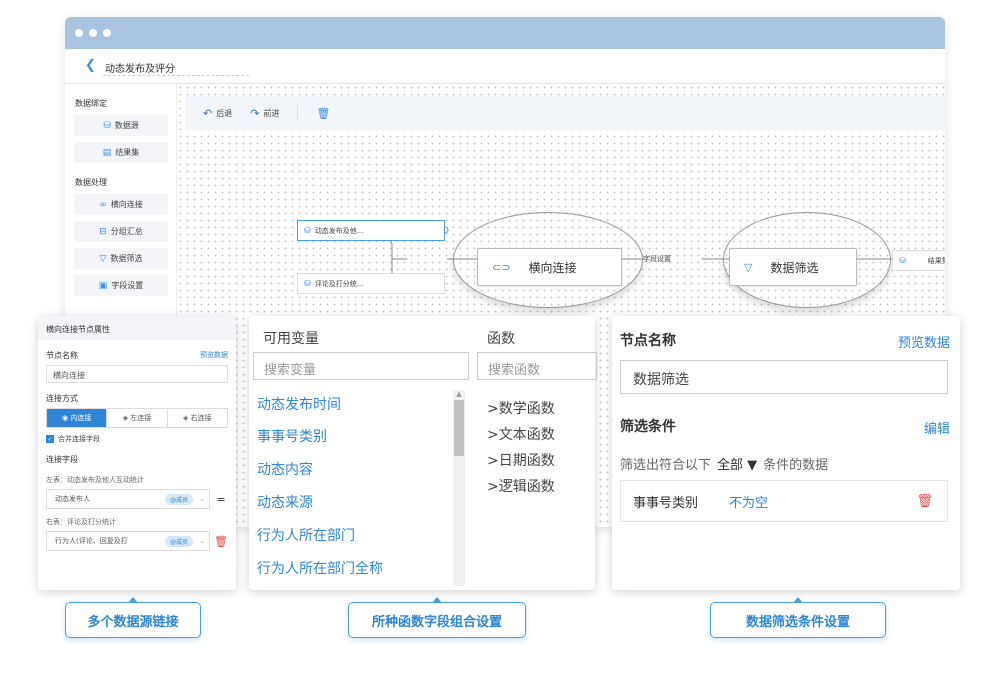  Describe the element at coordinates (459, 488) in the screenshot. I see `variable-list-scrollbar: ▲` at that location.